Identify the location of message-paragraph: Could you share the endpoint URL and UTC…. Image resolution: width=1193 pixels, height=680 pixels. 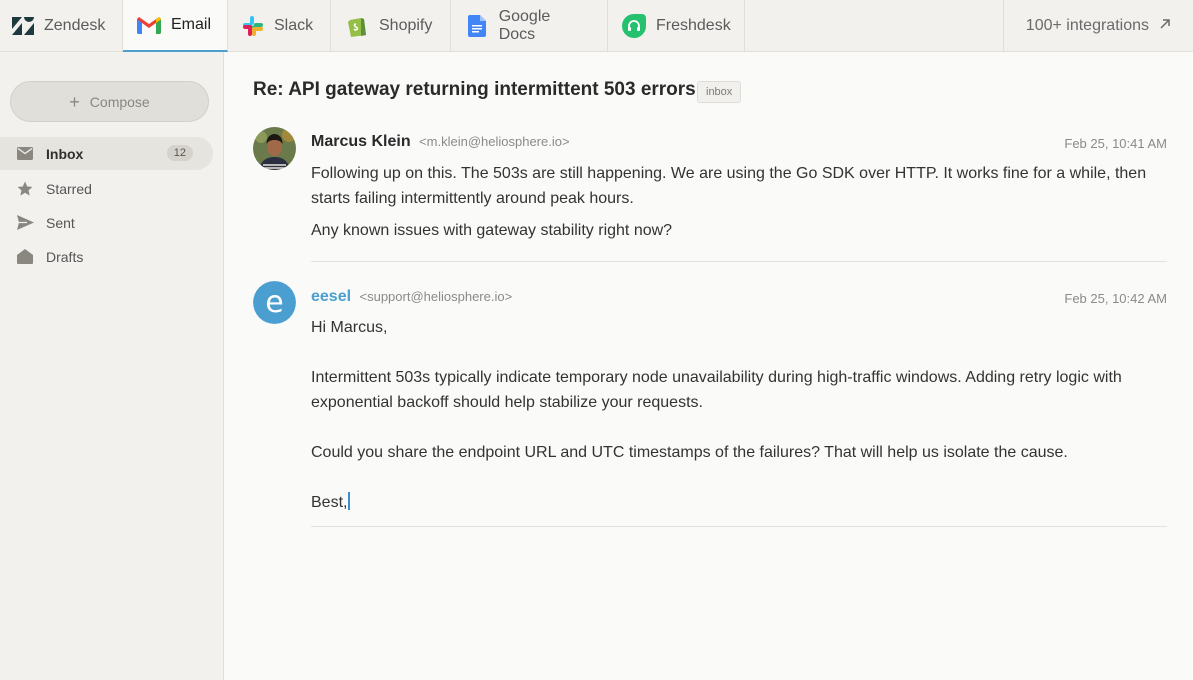
(689, 452).